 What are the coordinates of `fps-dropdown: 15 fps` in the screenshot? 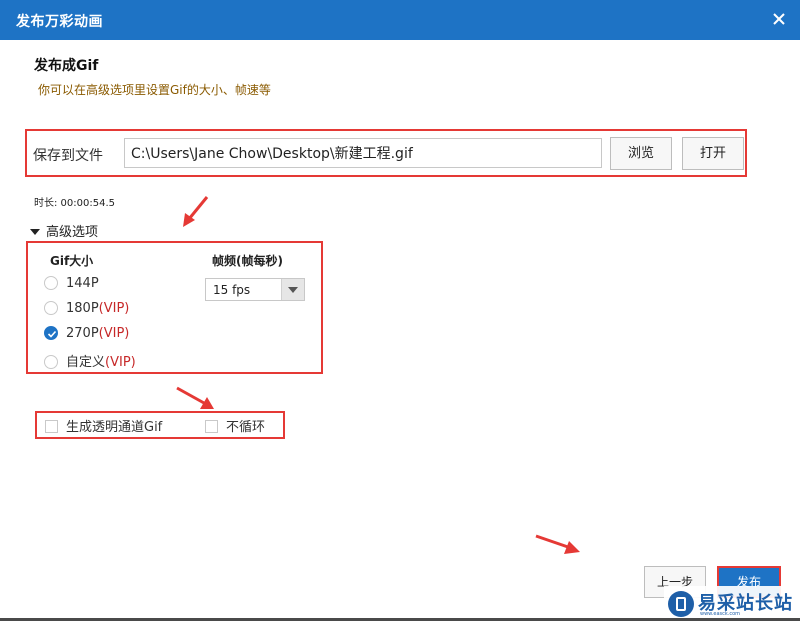 It's located at (255, 289).